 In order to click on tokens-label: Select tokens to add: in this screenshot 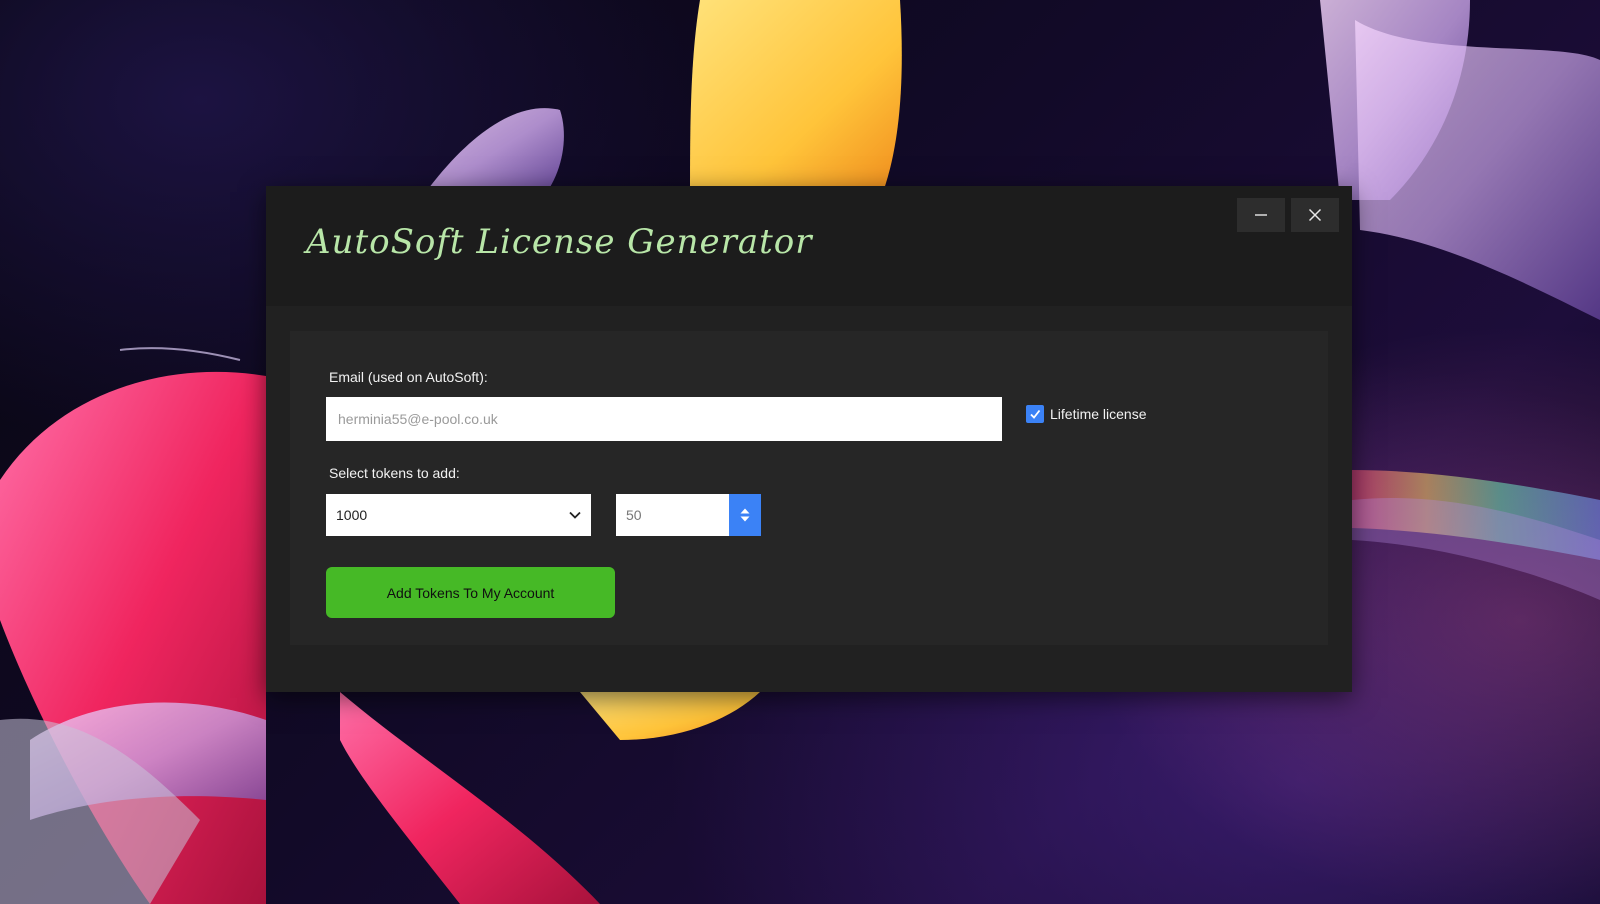, I will do `click(394, 473)`.